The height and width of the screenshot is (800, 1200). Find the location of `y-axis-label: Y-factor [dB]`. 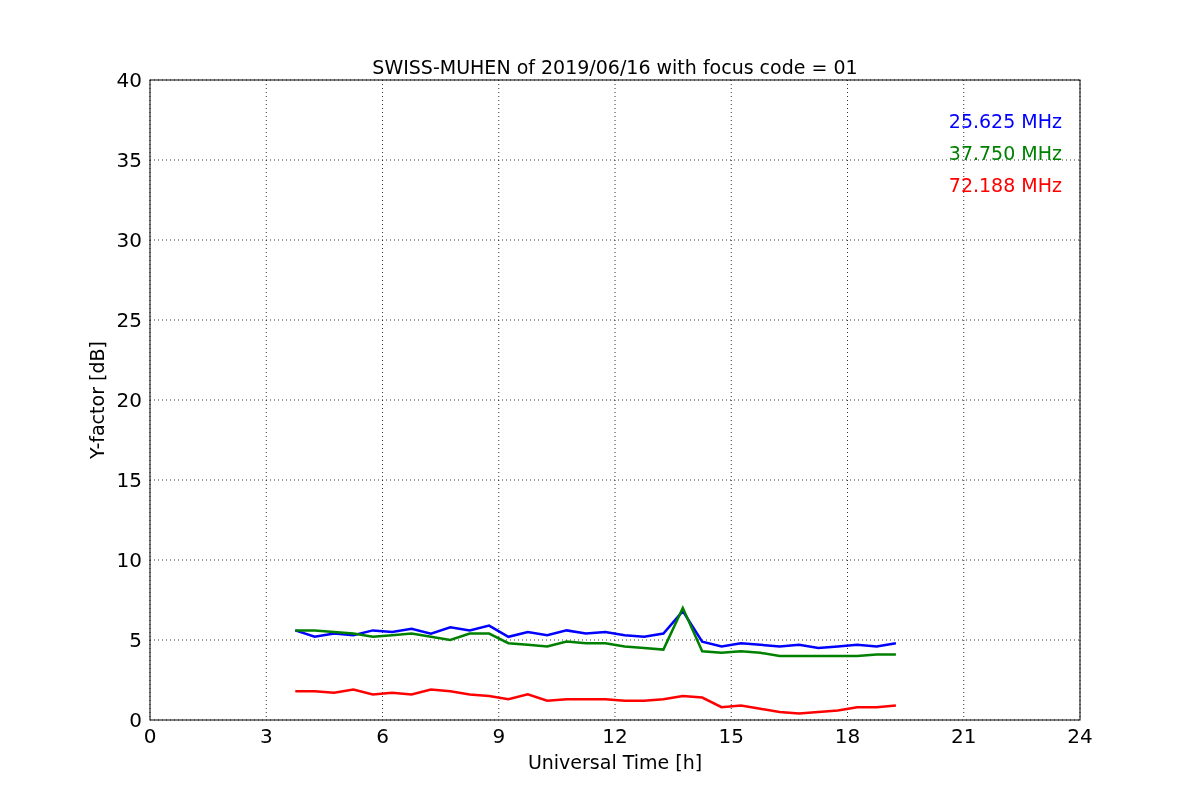

y-axis-label: Y-factor [dB] is located at coordinates (97, 400).